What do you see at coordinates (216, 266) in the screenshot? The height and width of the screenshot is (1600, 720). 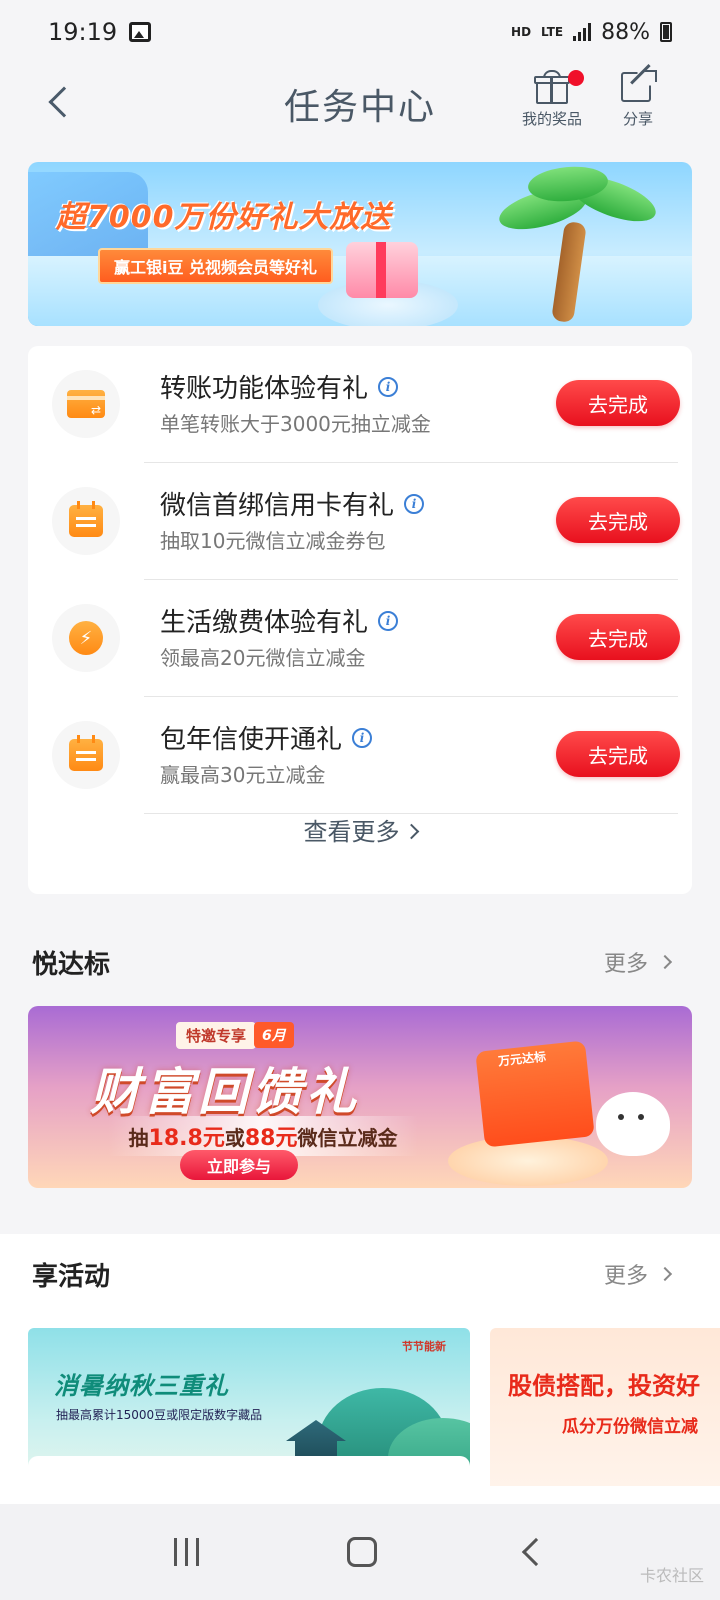 I see `banner-subtitle: 赢工银i豆 兑视频会员等好礼` at bounding box center [216, 266].